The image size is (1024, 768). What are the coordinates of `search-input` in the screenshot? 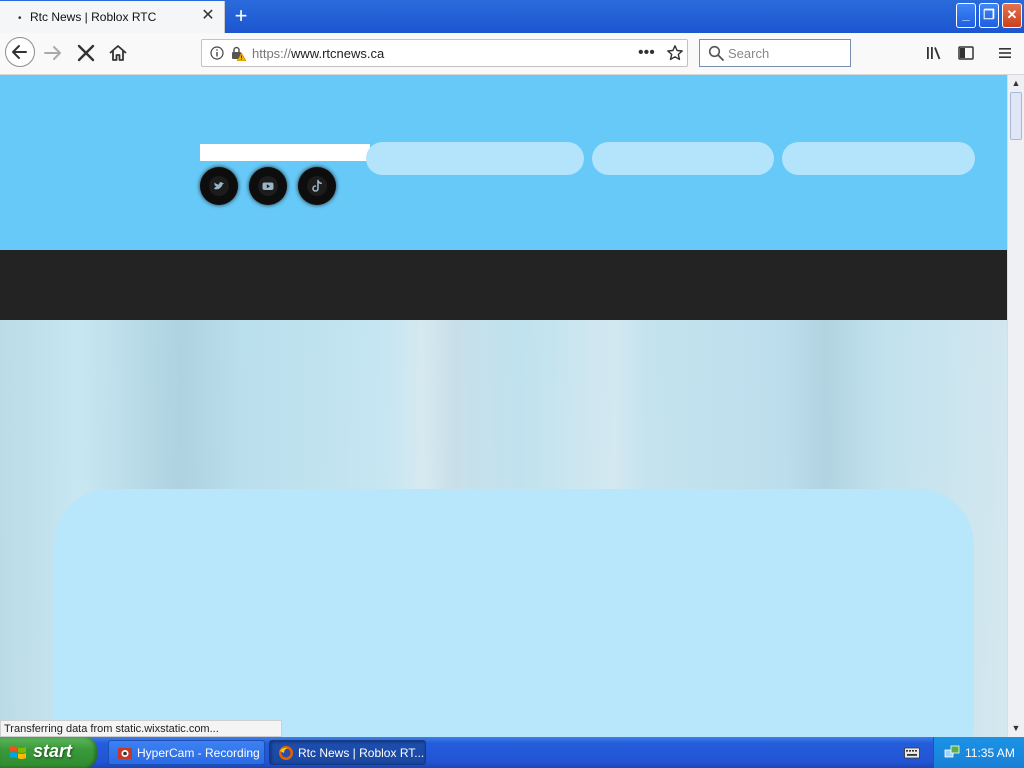 It's located at (787, 53).